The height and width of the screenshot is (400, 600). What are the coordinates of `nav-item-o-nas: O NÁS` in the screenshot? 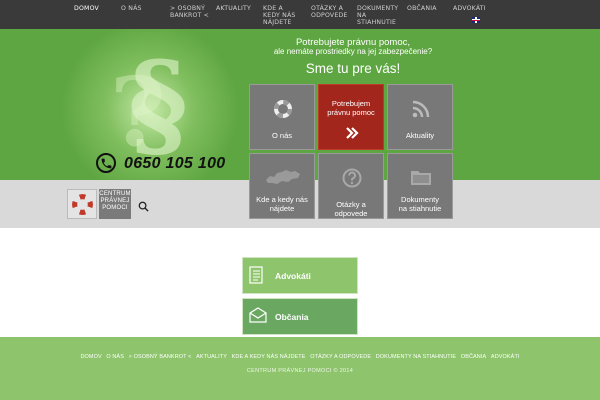 It's located at (131, 8).